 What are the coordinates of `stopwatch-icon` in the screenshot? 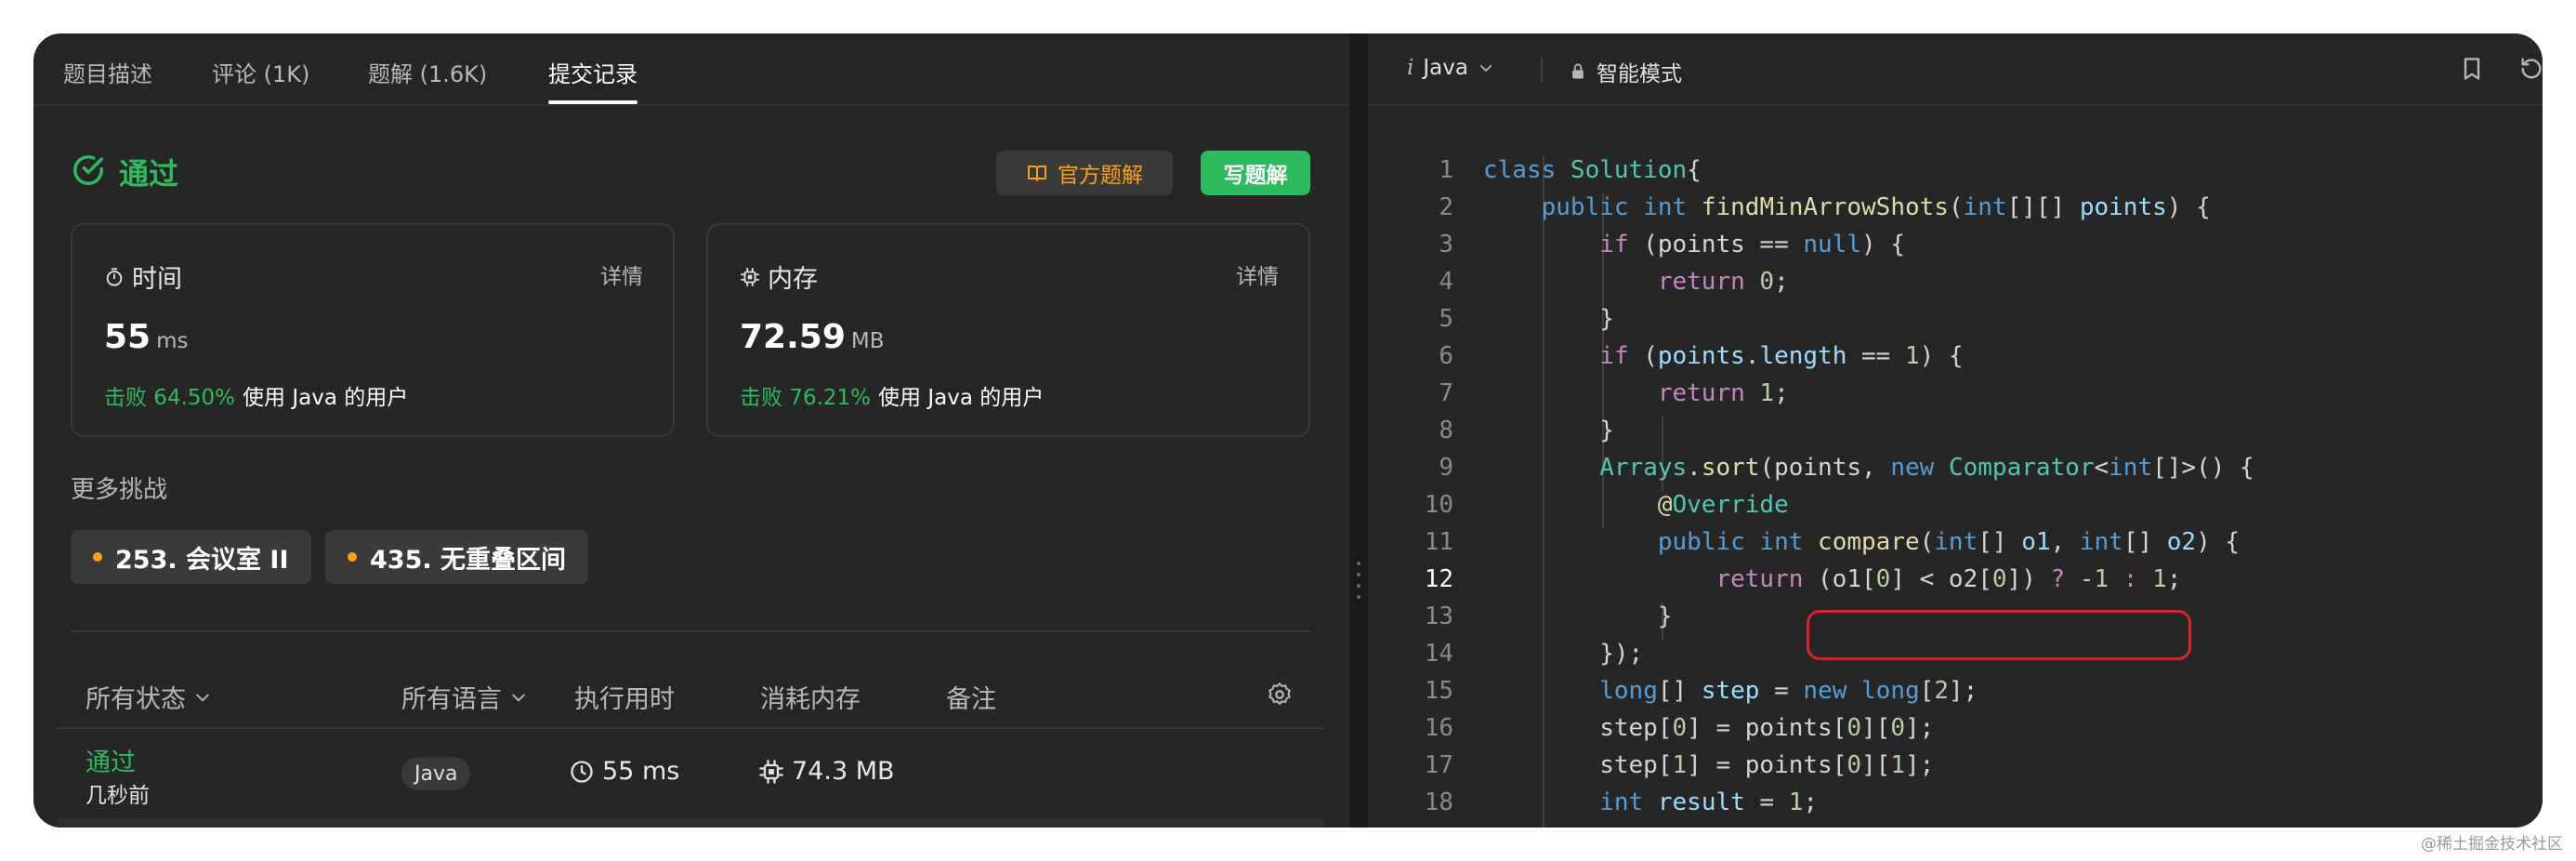 It's located at (114, 276).